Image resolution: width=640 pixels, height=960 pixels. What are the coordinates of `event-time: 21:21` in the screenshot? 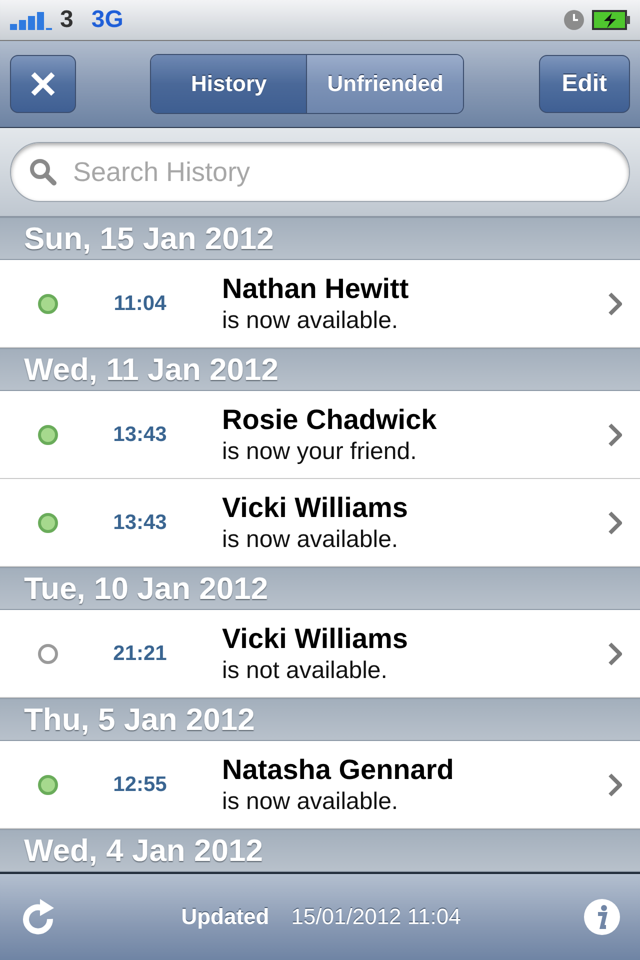 It's located at (140, 654).